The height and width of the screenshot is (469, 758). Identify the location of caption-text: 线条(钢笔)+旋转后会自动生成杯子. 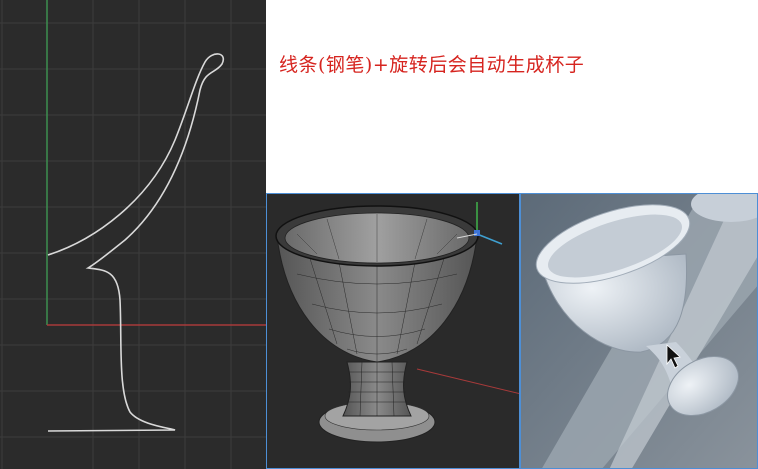
(432, 65).